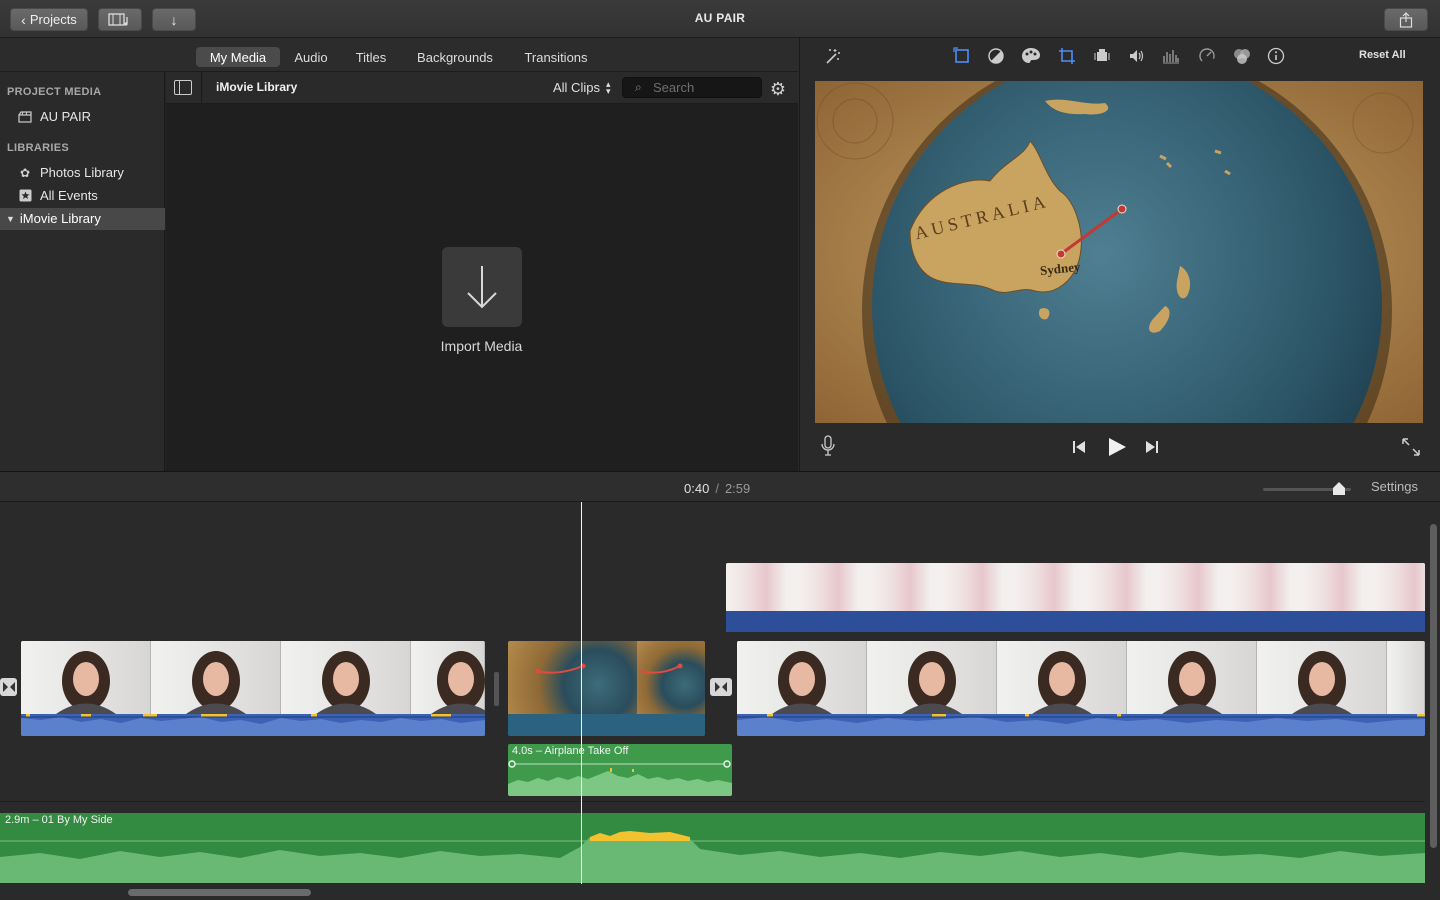 This screenshot has width=1440, height=900. What do you see at coordinates (996, 56) in the screenshot?
I see `color-balance-icon` at bounding box center [996, 56].